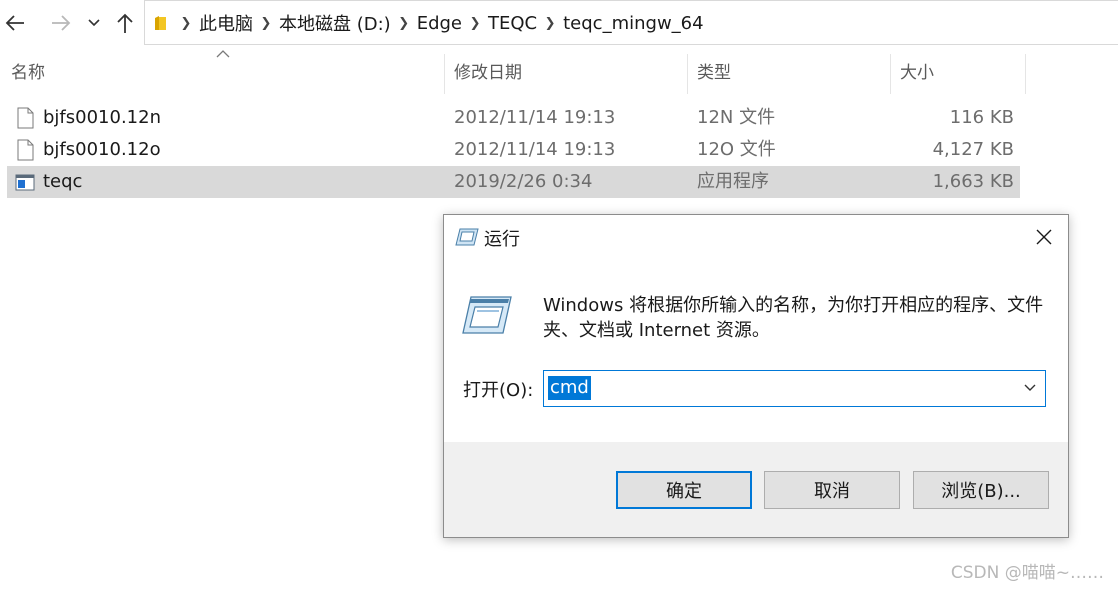 The width and height of the screenshot is (1118, 589). What do you see at coordinates (335, 23) in the screenshot?
I see `breadcrumb-local-disk: 本地磁盘 (D:)` at bounding box center [335, 23].